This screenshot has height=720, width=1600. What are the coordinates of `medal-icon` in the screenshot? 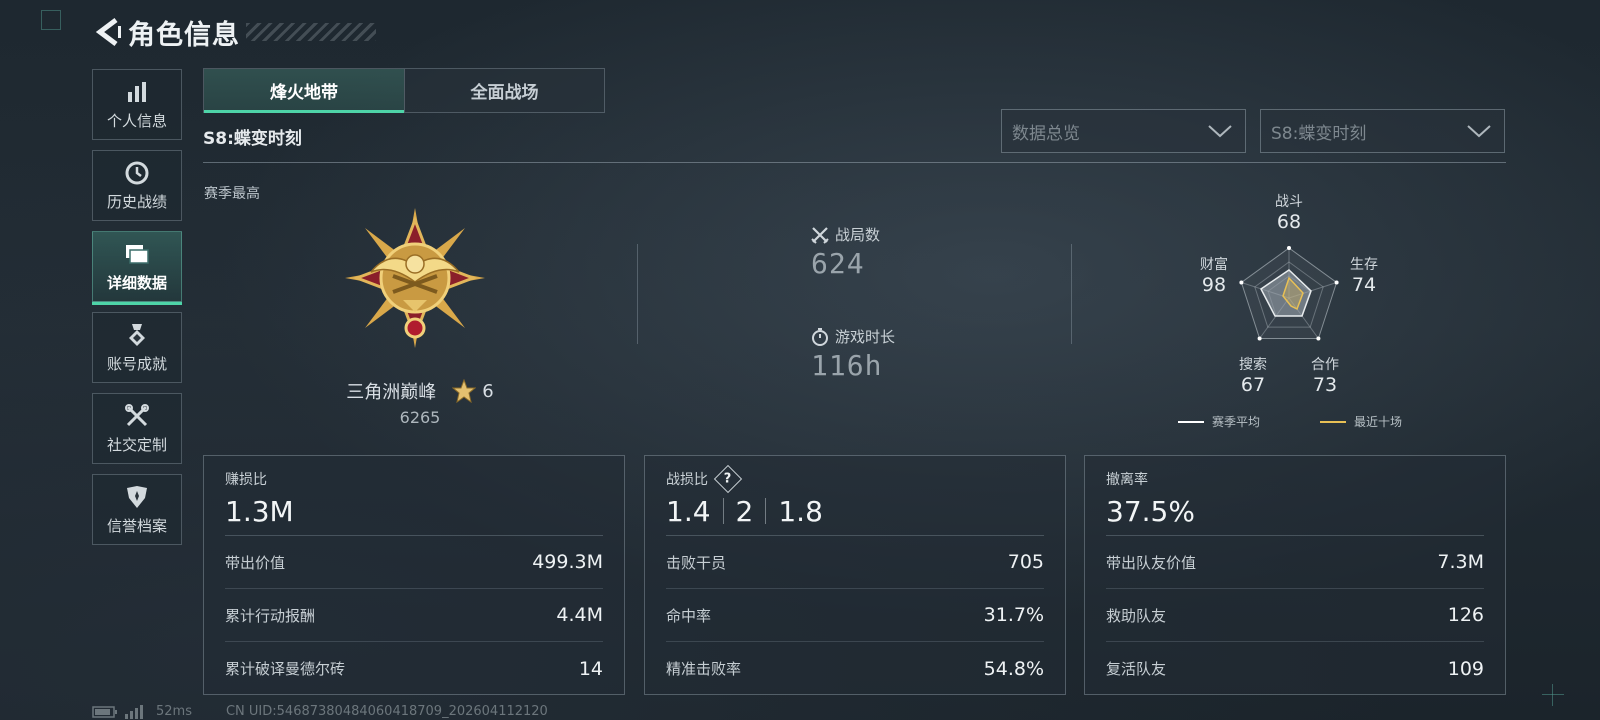 It's located at (137, 335).